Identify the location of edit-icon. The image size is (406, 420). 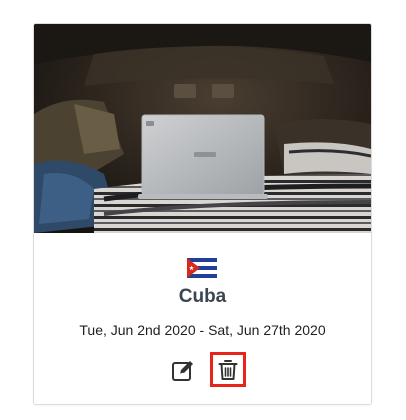
(182, 371).